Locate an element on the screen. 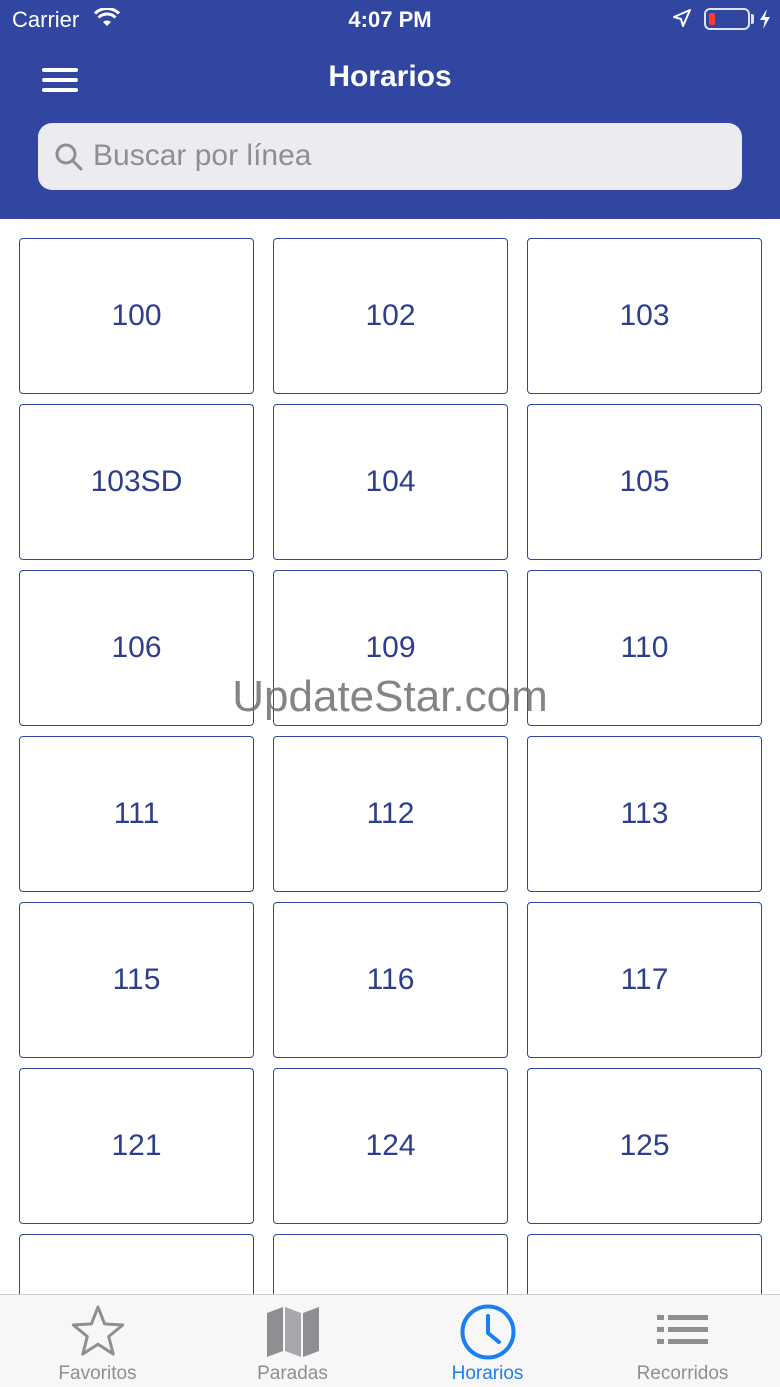 The width and height of the screenshot is (780, 1387). tab-recorridos: Recorridos is located at coordinates (682, 1341).